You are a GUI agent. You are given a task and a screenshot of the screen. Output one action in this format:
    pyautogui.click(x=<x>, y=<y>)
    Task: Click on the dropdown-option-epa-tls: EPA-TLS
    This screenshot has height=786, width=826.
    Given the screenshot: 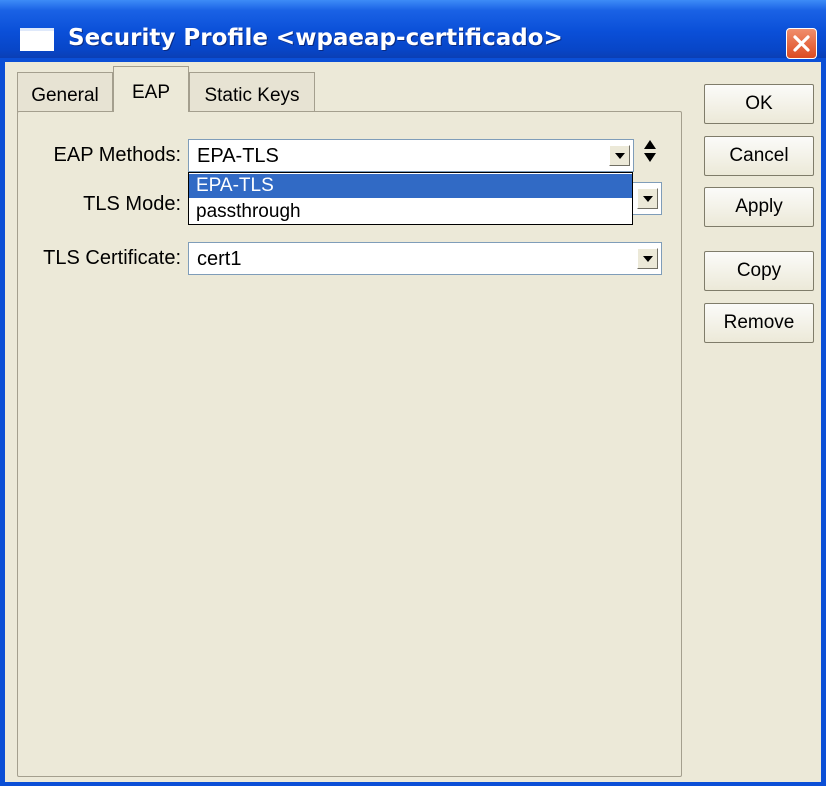 What is the action you would take?
    pyautogui.click(x=410, y=186)
    